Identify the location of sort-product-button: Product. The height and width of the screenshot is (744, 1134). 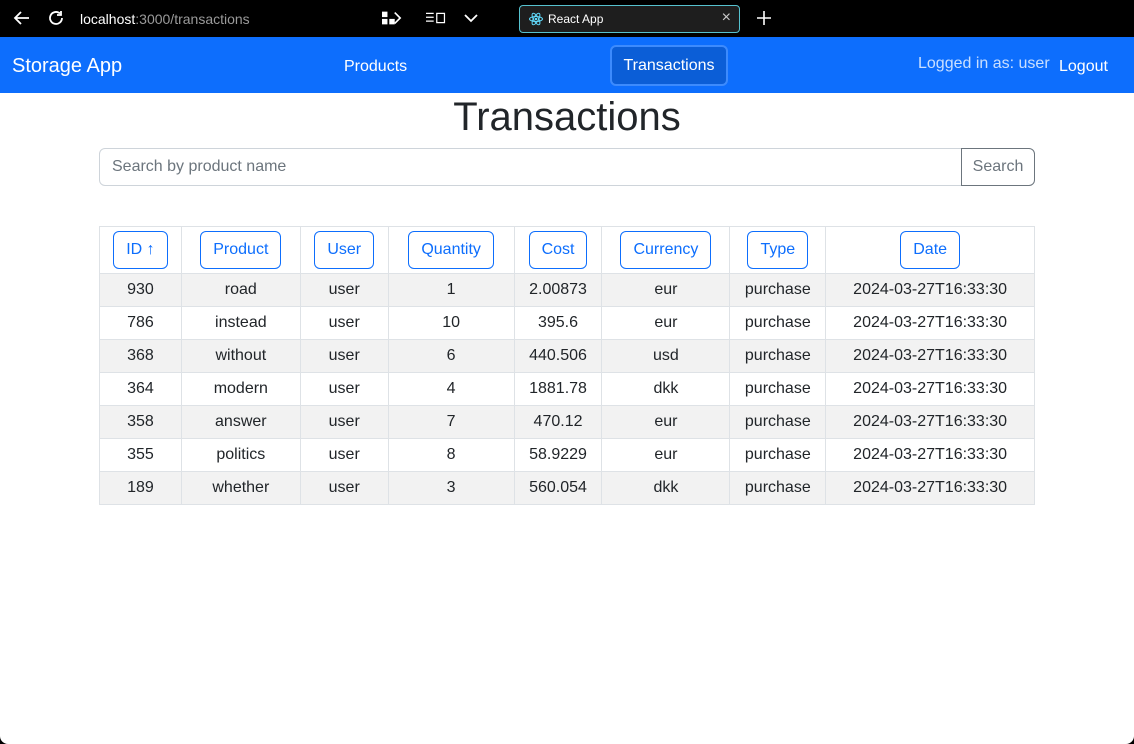
(241, 250).